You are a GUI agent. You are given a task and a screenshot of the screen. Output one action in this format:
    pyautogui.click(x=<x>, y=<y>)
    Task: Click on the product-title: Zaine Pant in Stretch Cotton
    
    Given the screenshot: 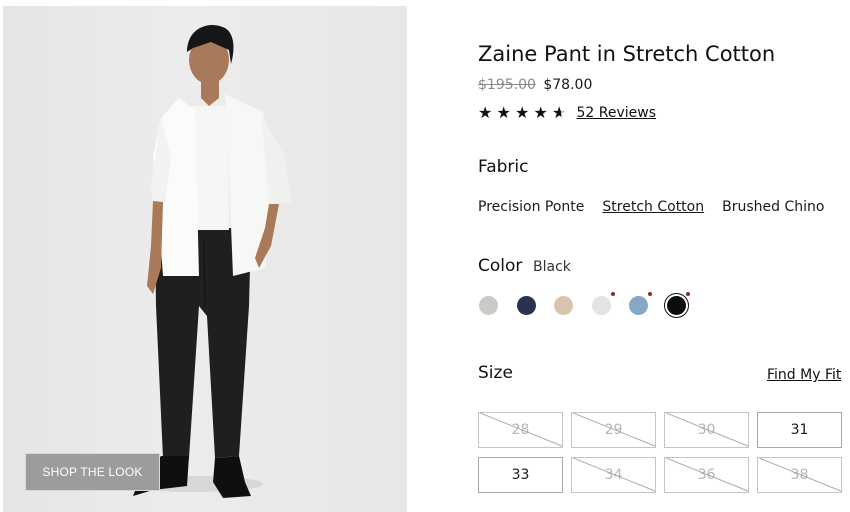 What is the action you would take?
    pyautogui.click(x=627, y=54)
    